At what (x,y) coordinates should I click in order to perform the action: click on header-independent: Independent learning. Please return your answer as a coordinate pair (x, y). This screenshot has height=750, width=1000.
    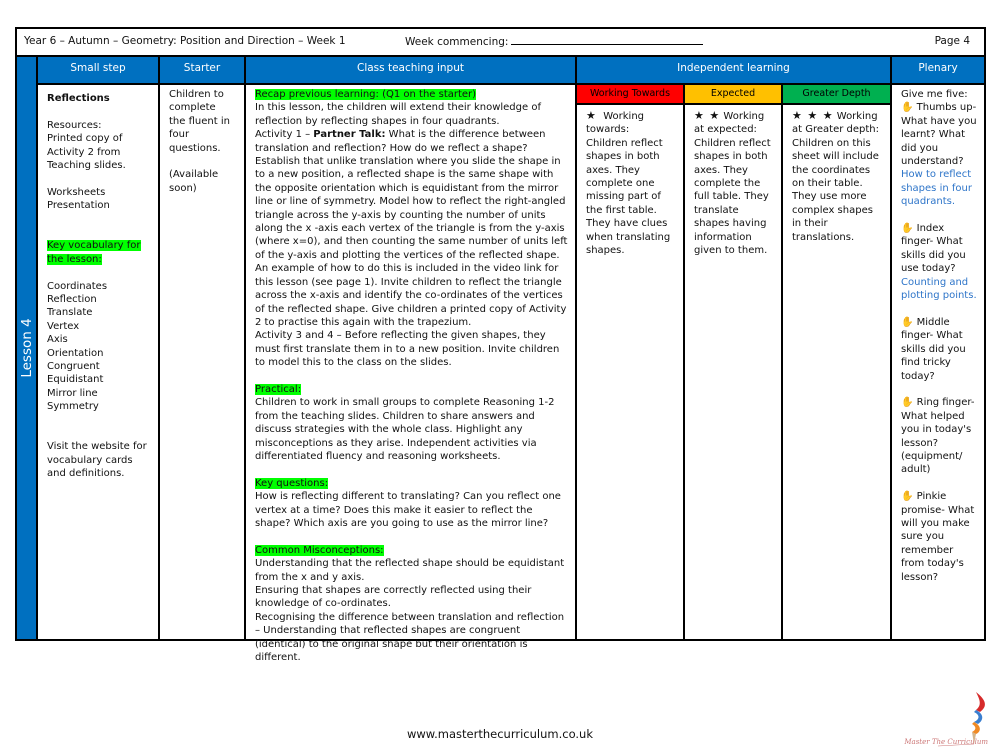
    Looking at the image, I should click on (734, 71).